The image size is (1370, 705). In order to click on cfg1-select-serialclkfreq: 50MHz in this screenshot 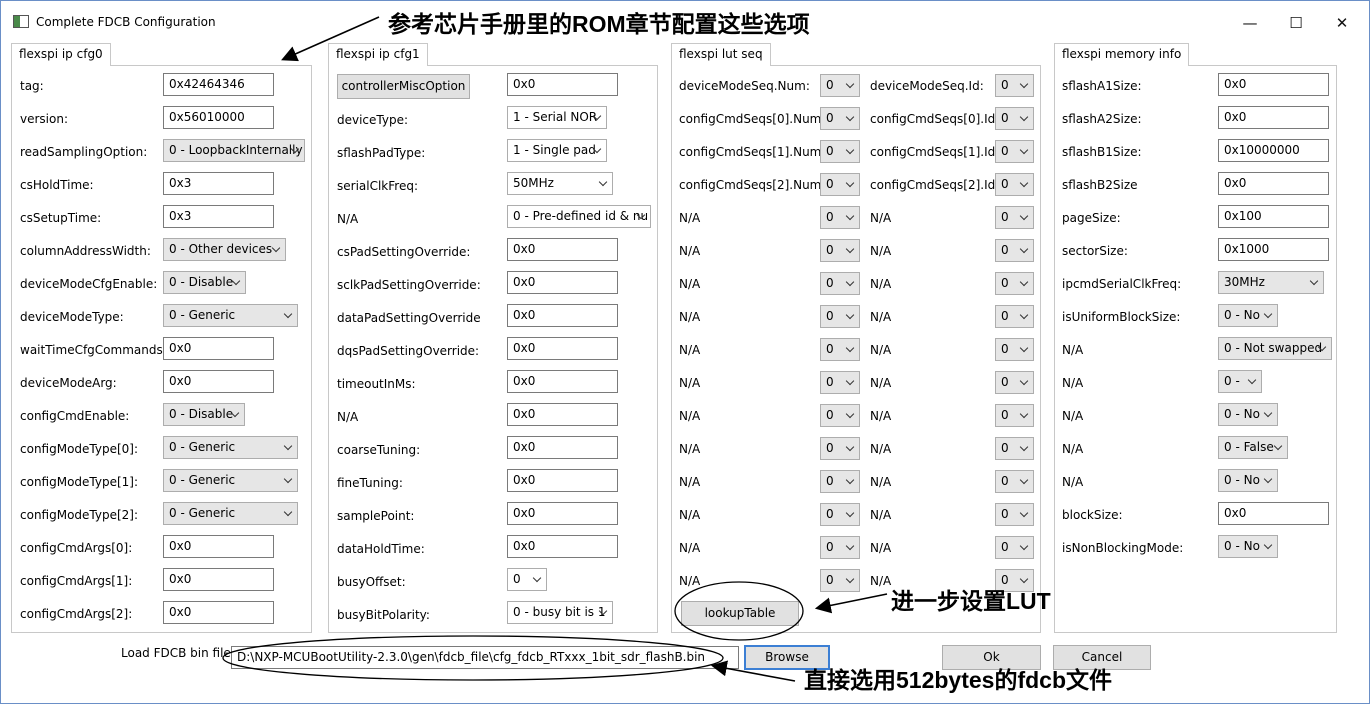, I will do `click(560, 183)`.